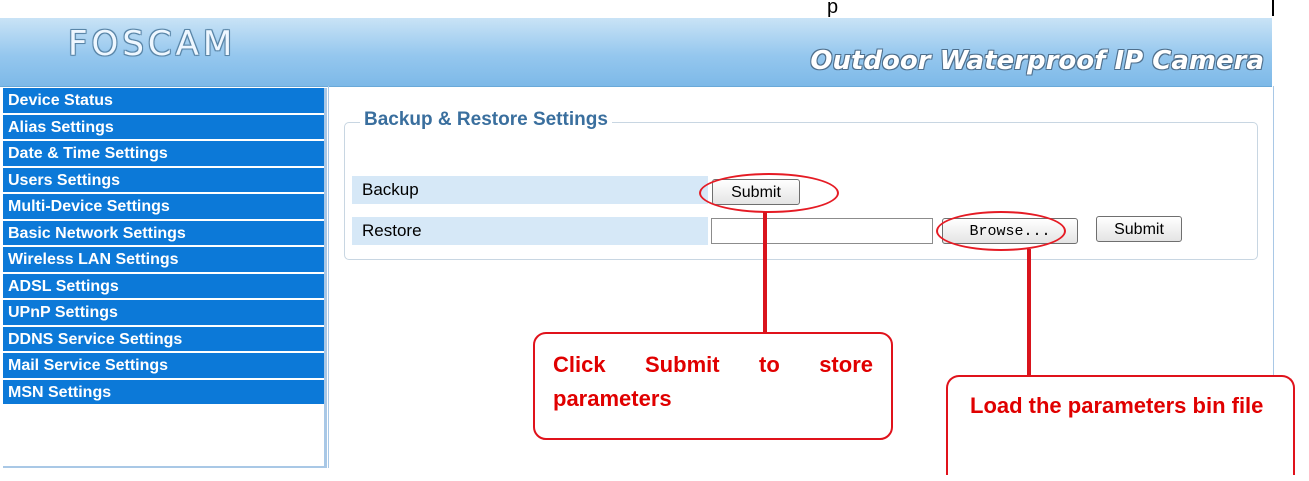  What do you see at coordinates (769, 193) in the screenshot?
I see `highlight-ellipse-submit` at bounding box center [769, 193].